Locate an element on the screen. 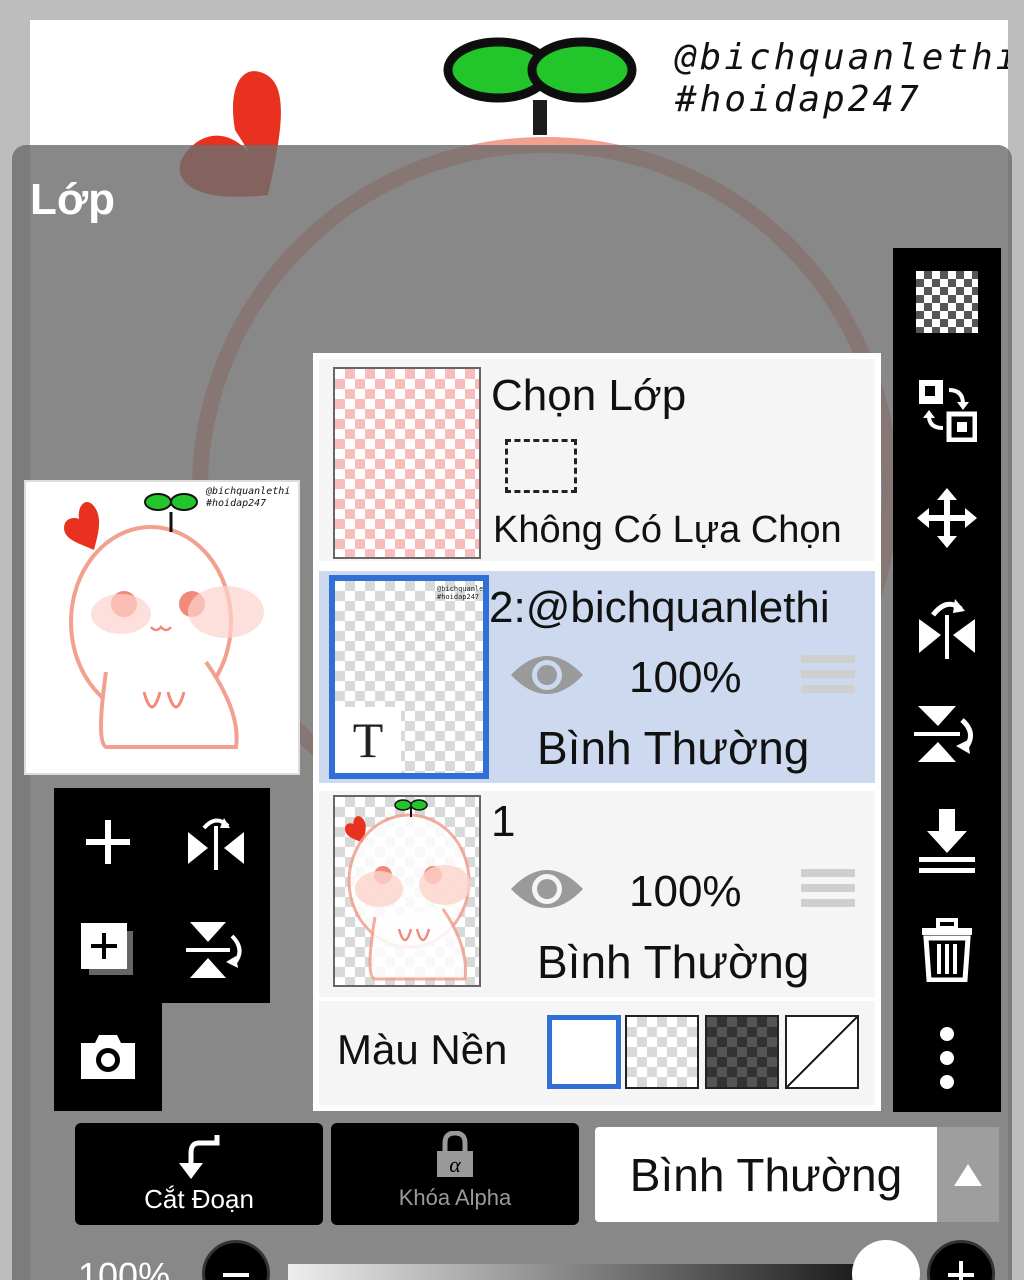 The height and width of the screenshot is (1280, 1024). trash-icon is located at coordinates (947, 950).